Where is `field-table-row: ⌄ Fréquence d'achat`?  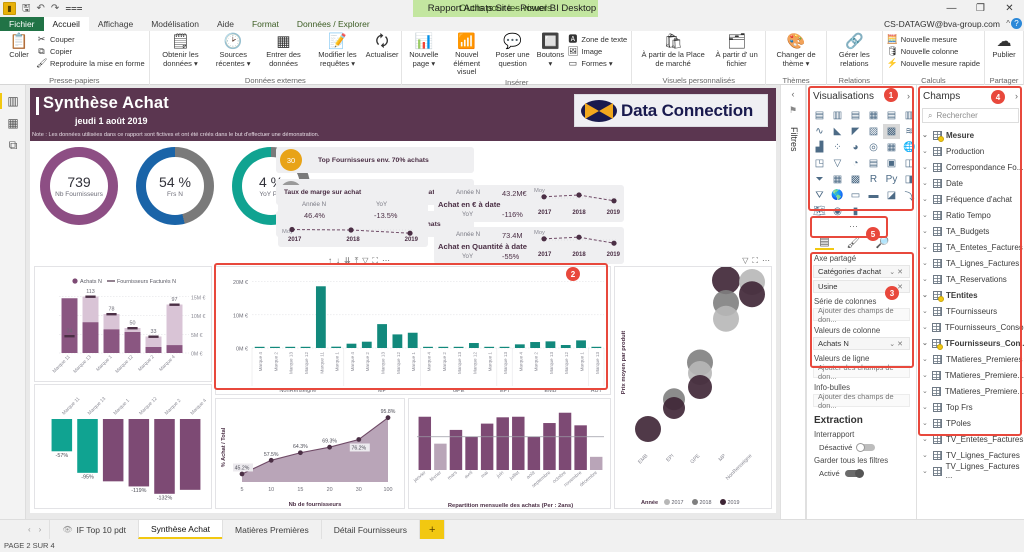 field-table-row: ⌄ Fréquence d'achat is located at coordinates (970, 199).